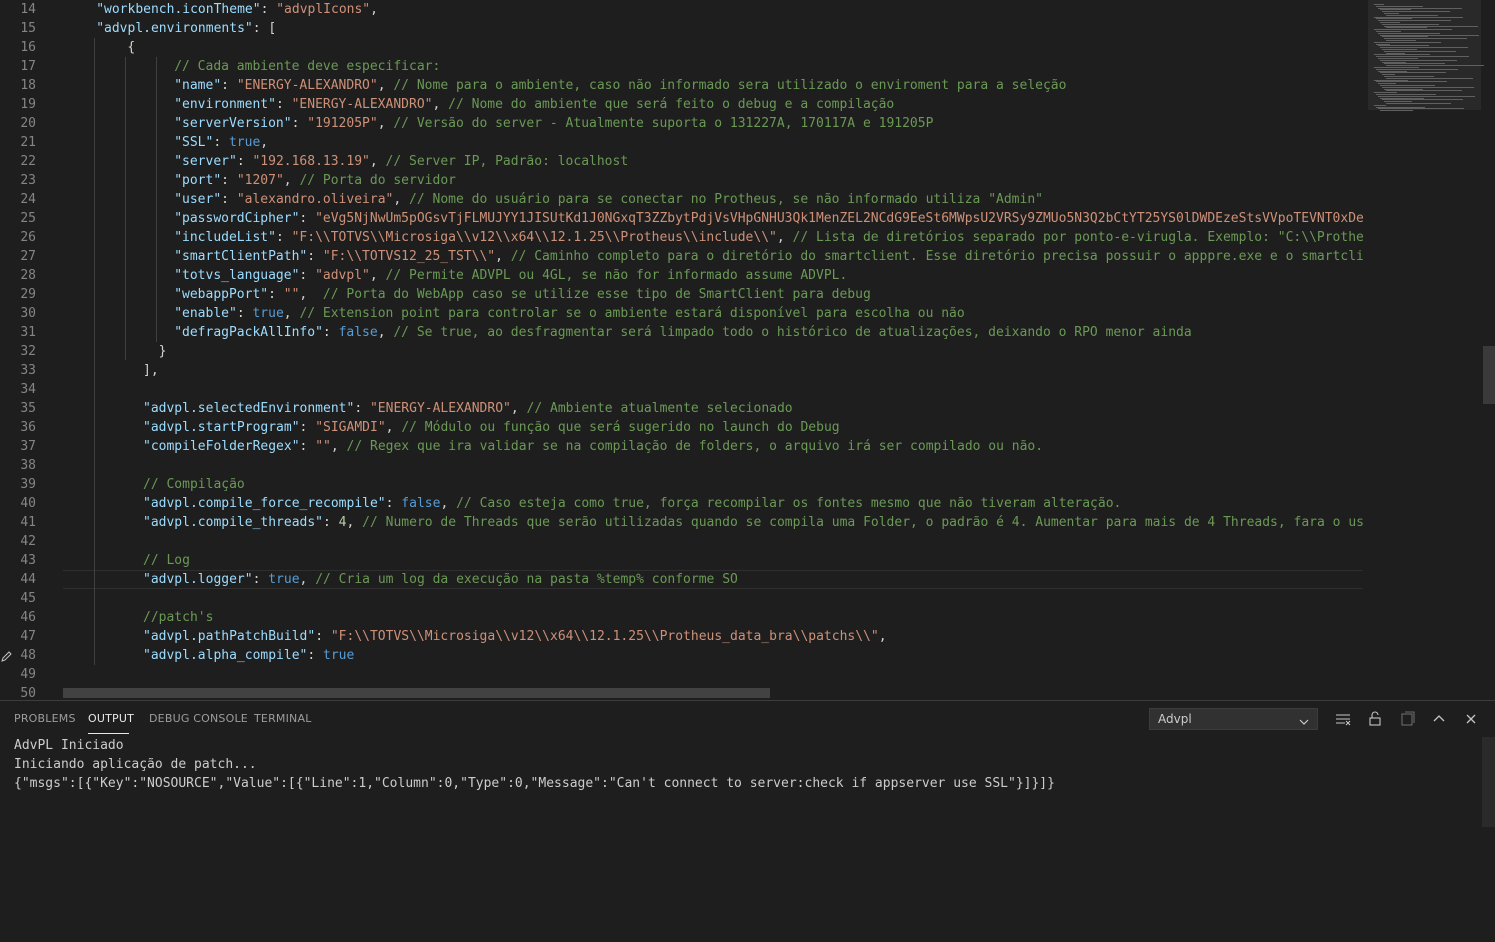 This screenshot has width=1495, height=942. Describe the element at coordinates (198, 199) in the screenshot. I see `code-token: "user"` at that location.